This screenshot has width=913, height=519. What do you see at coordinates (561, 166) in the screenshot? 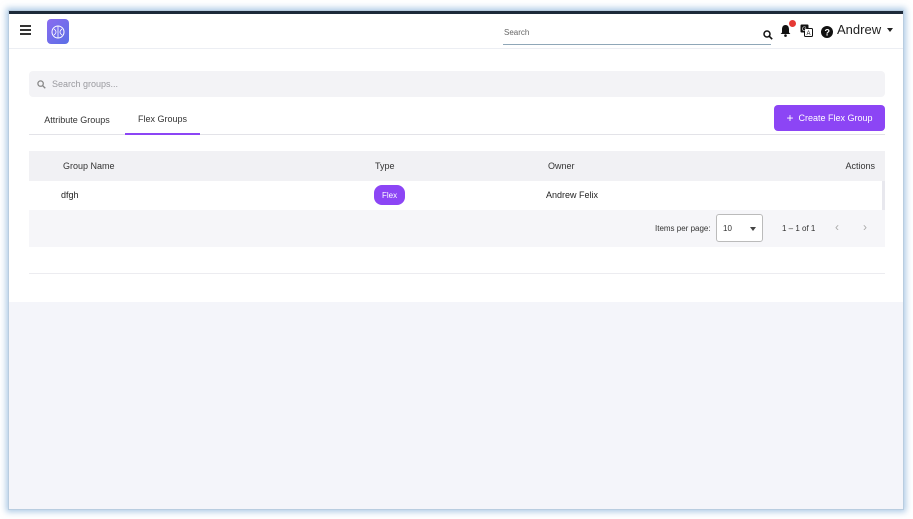
I see `column-header-owner: Owner` at bounding box center [561, 166].